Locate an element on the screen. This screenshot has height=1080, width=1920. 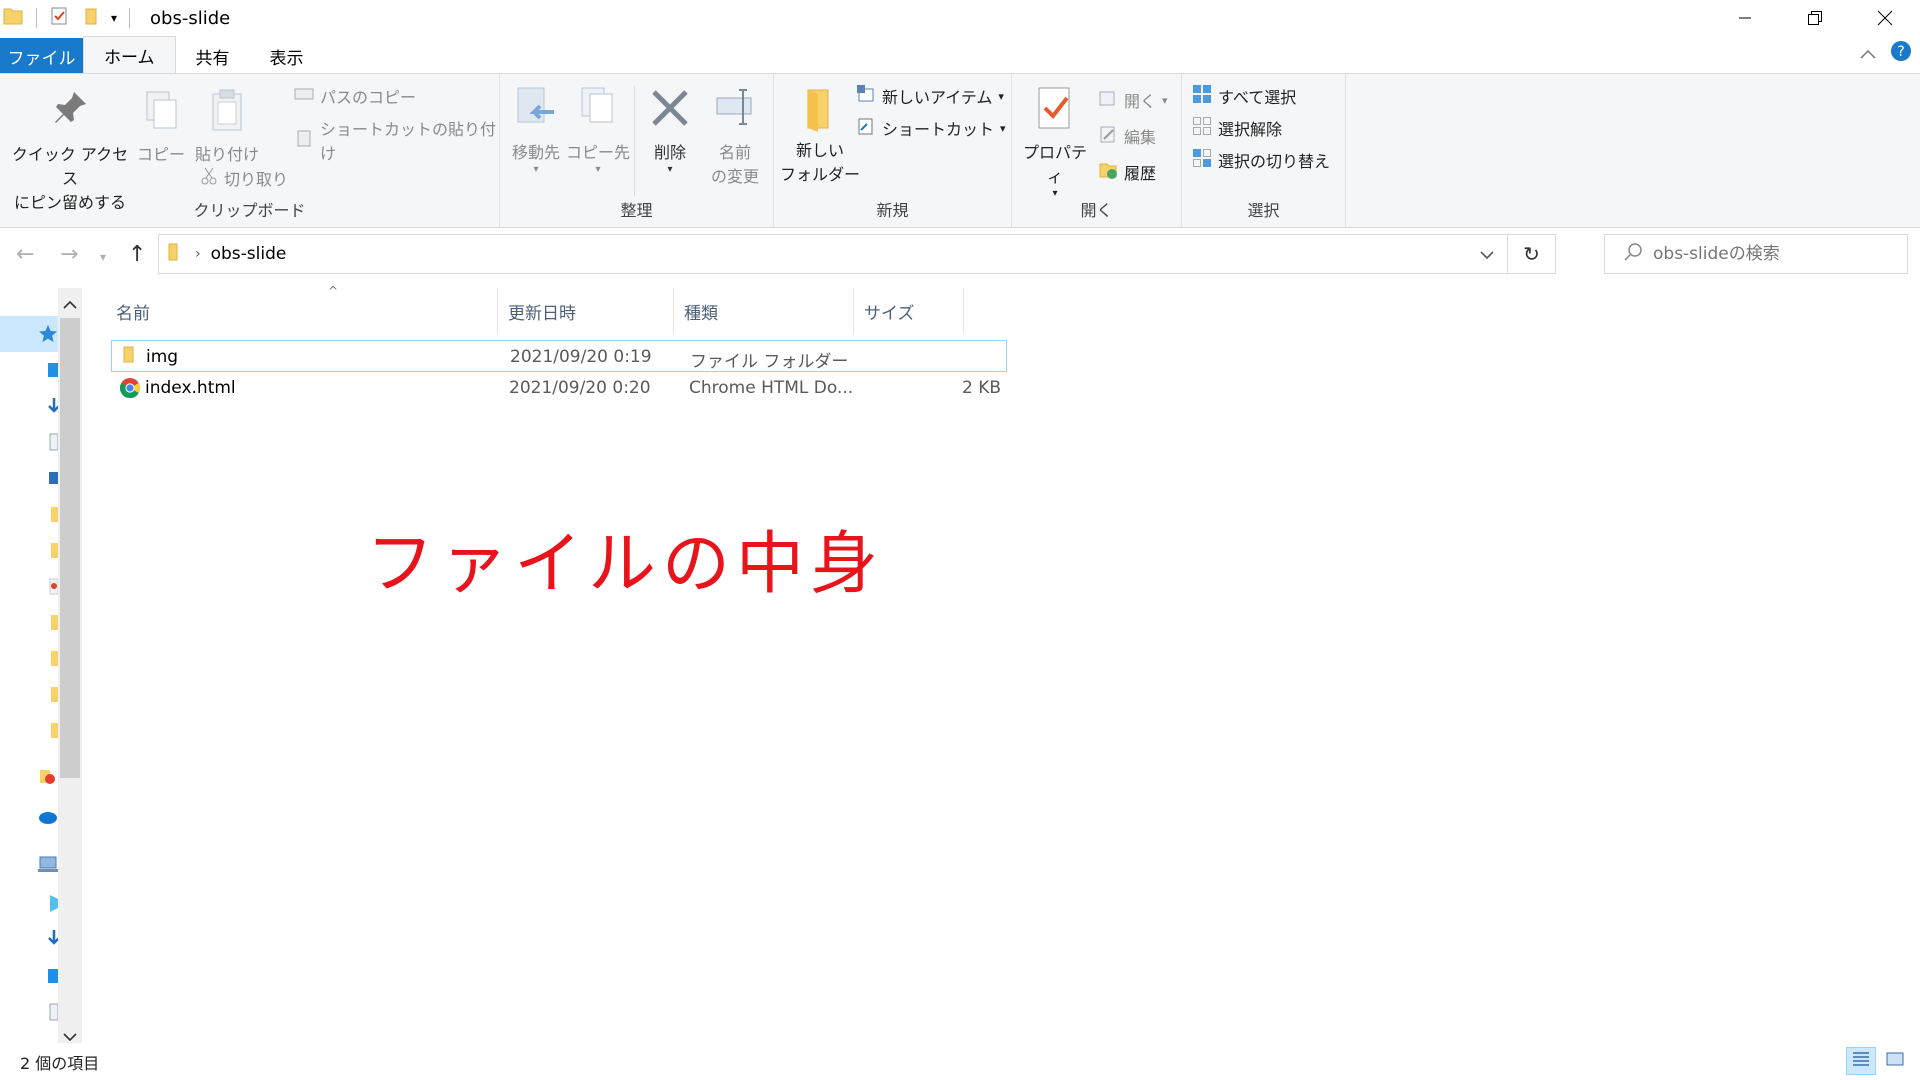
paste-button: 貼り付け is located at coordinates (227, 127).